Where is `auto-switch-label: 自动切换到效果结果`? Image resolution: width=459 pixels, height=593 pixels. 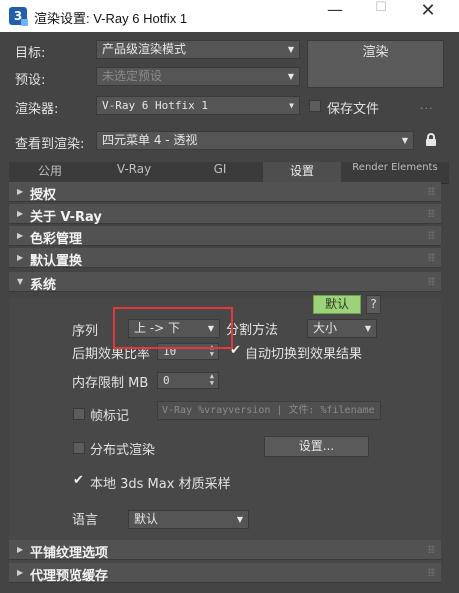 auto-switch-label: 自动切换到效果结果 is located at coordinates (304, 354).